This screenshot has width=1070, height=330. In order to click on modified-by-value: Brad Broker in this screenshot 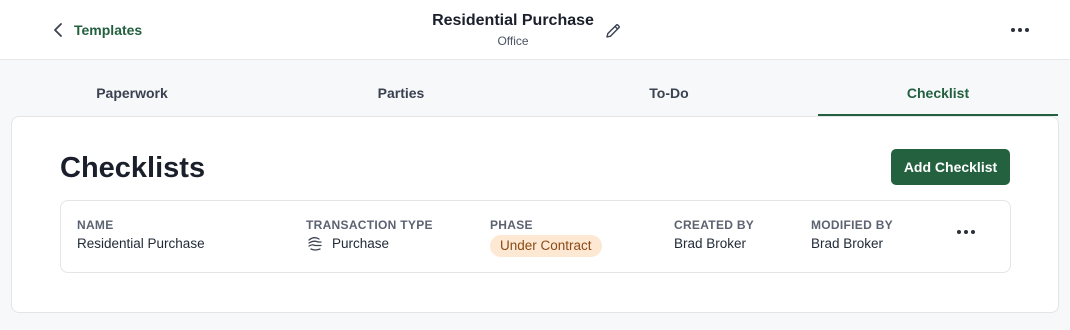, I will do `click(847, 243)`.